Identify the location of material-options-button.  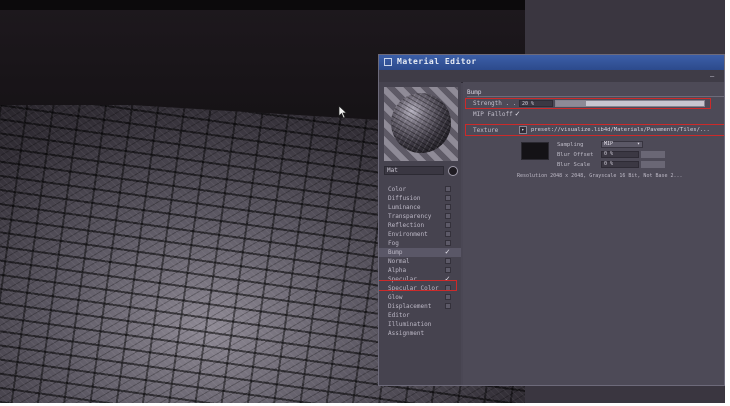
(453, 171).